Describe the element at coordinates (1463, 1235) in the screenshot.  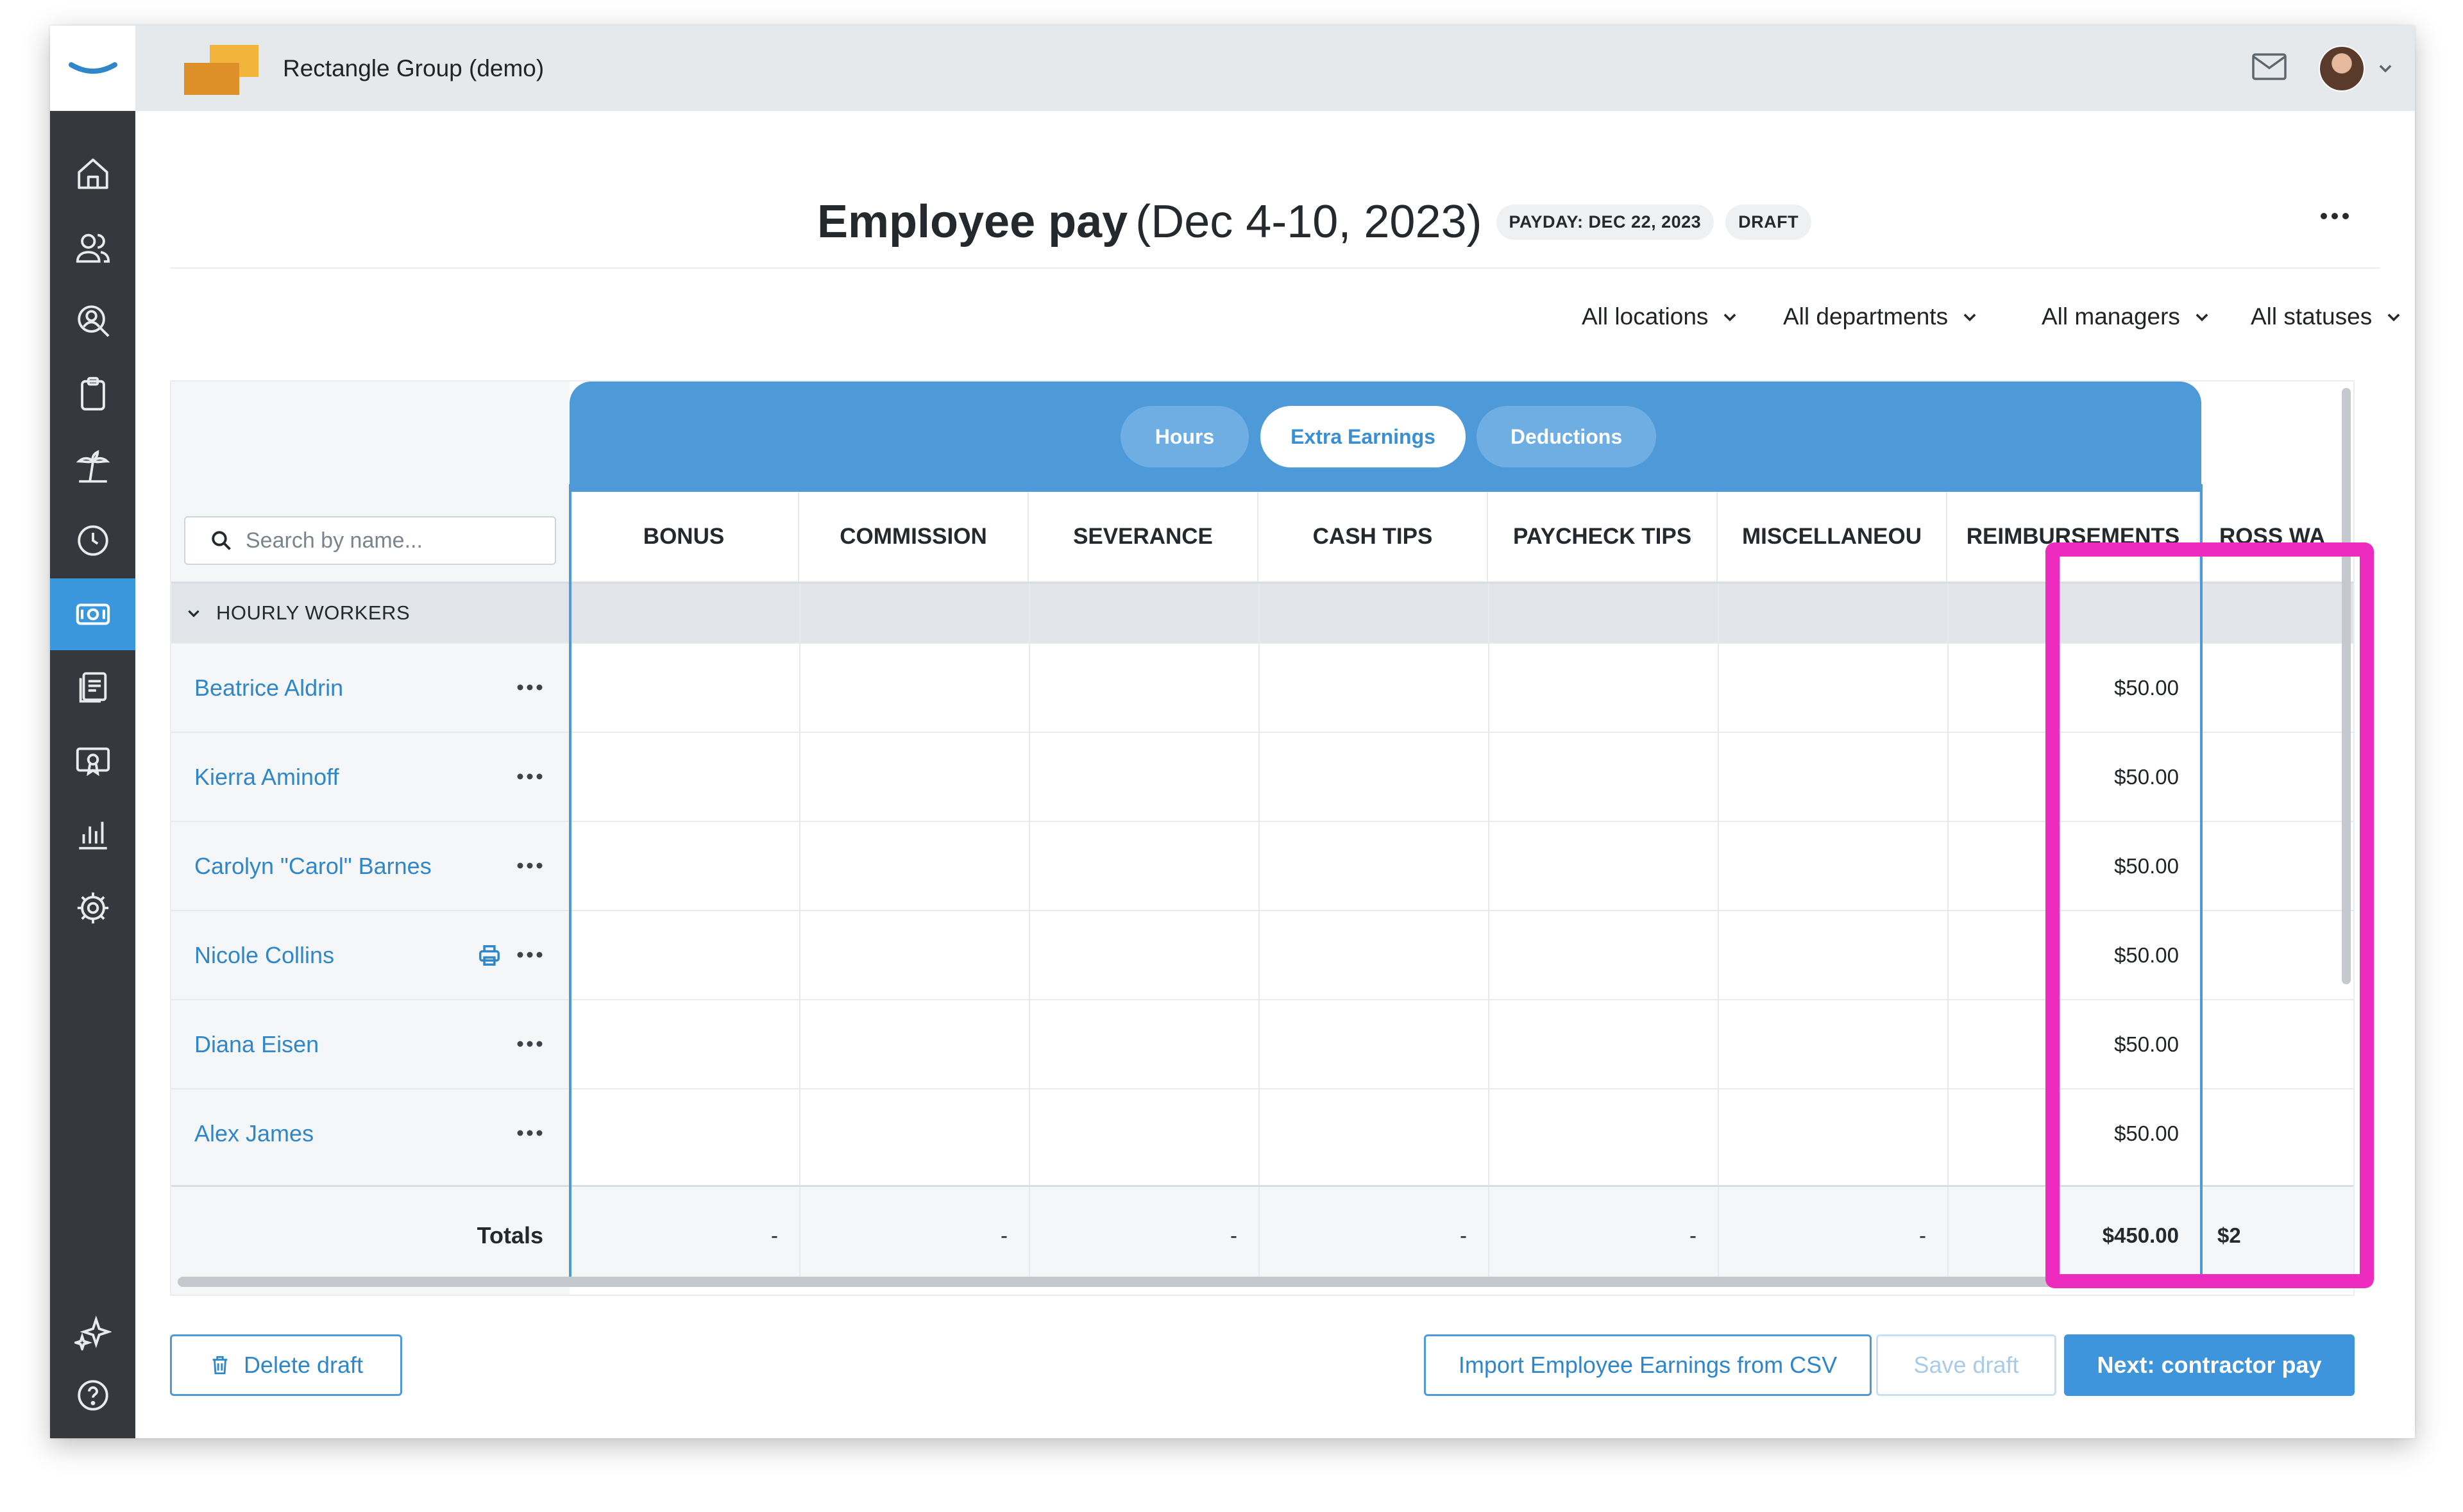
I see `total-cash-tips: -` at that location.